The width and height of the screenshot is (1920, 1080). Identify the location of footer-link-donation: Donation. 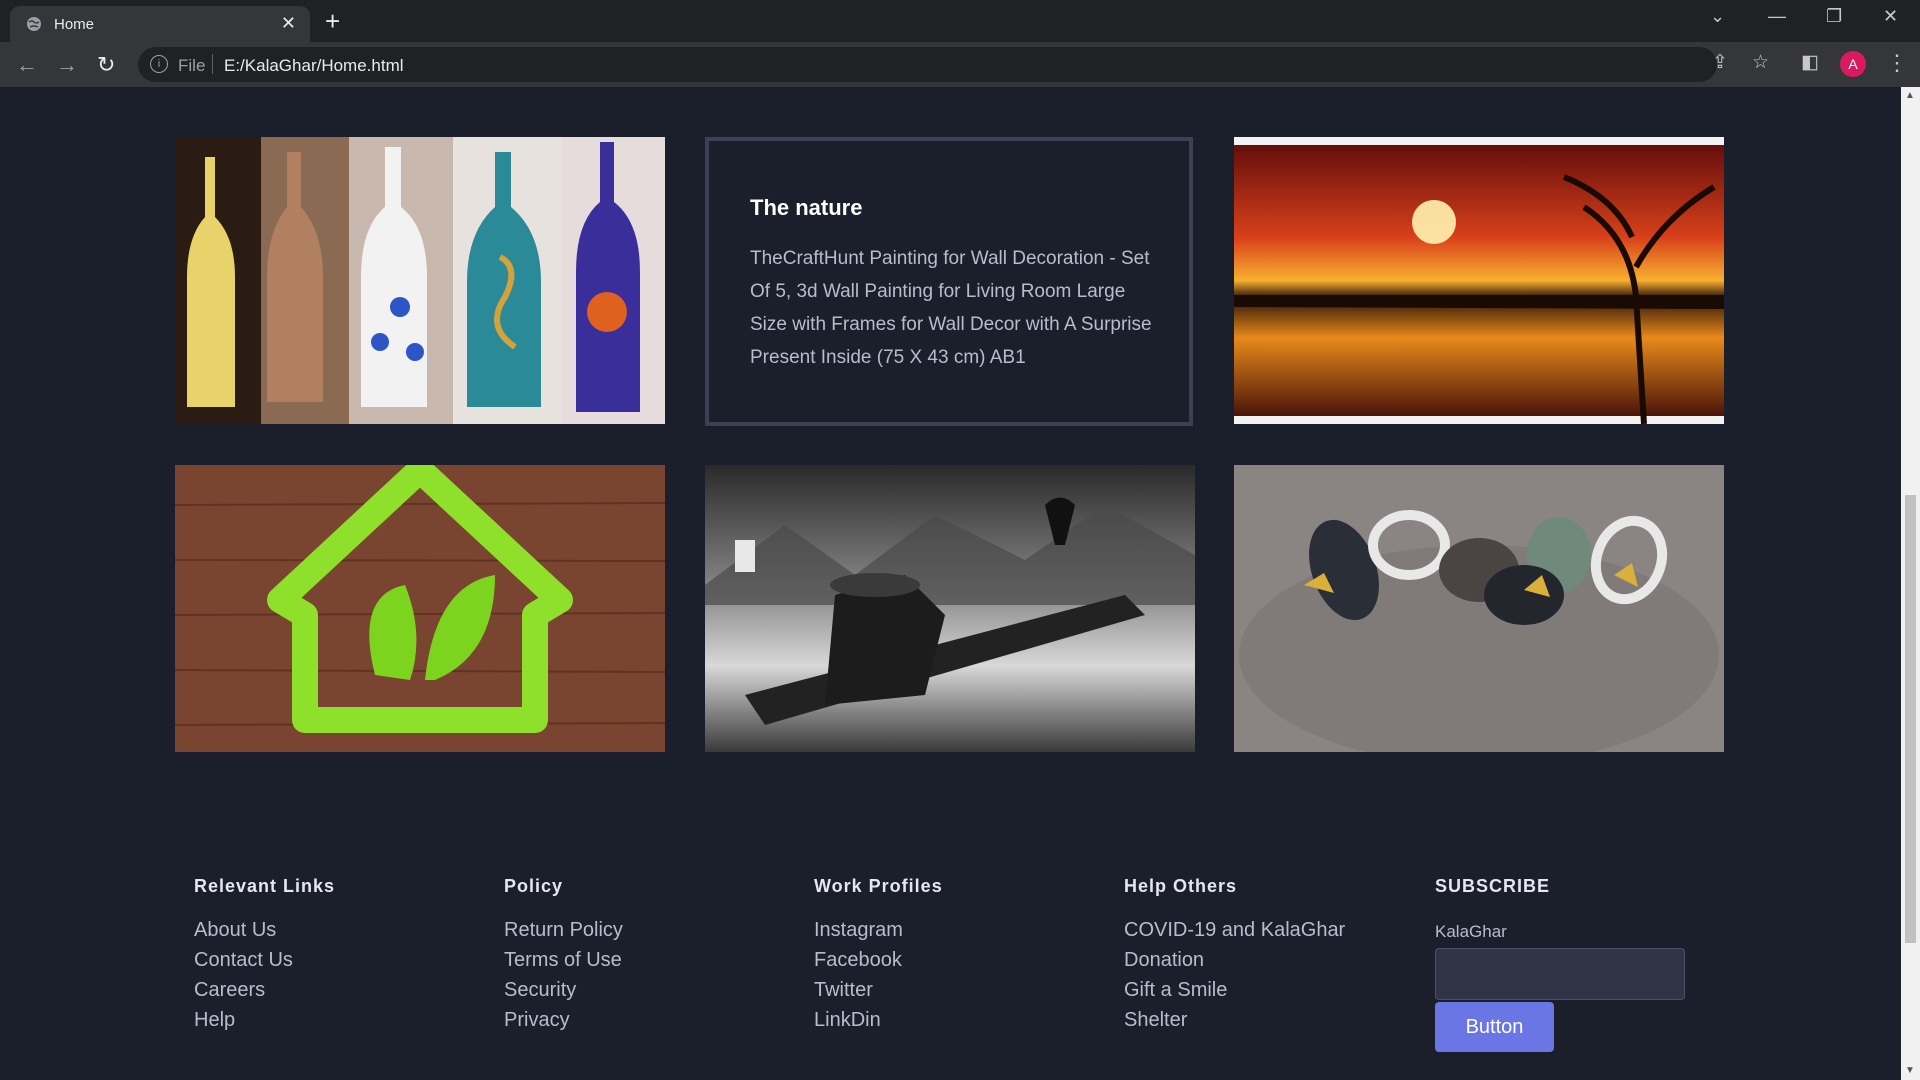
(1234, 960).